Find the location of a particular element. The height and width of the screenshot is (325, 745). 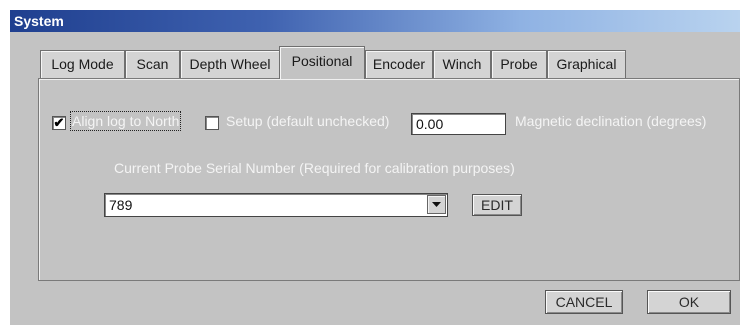

tab-winch: Winch is located at coordinates (462, 64).